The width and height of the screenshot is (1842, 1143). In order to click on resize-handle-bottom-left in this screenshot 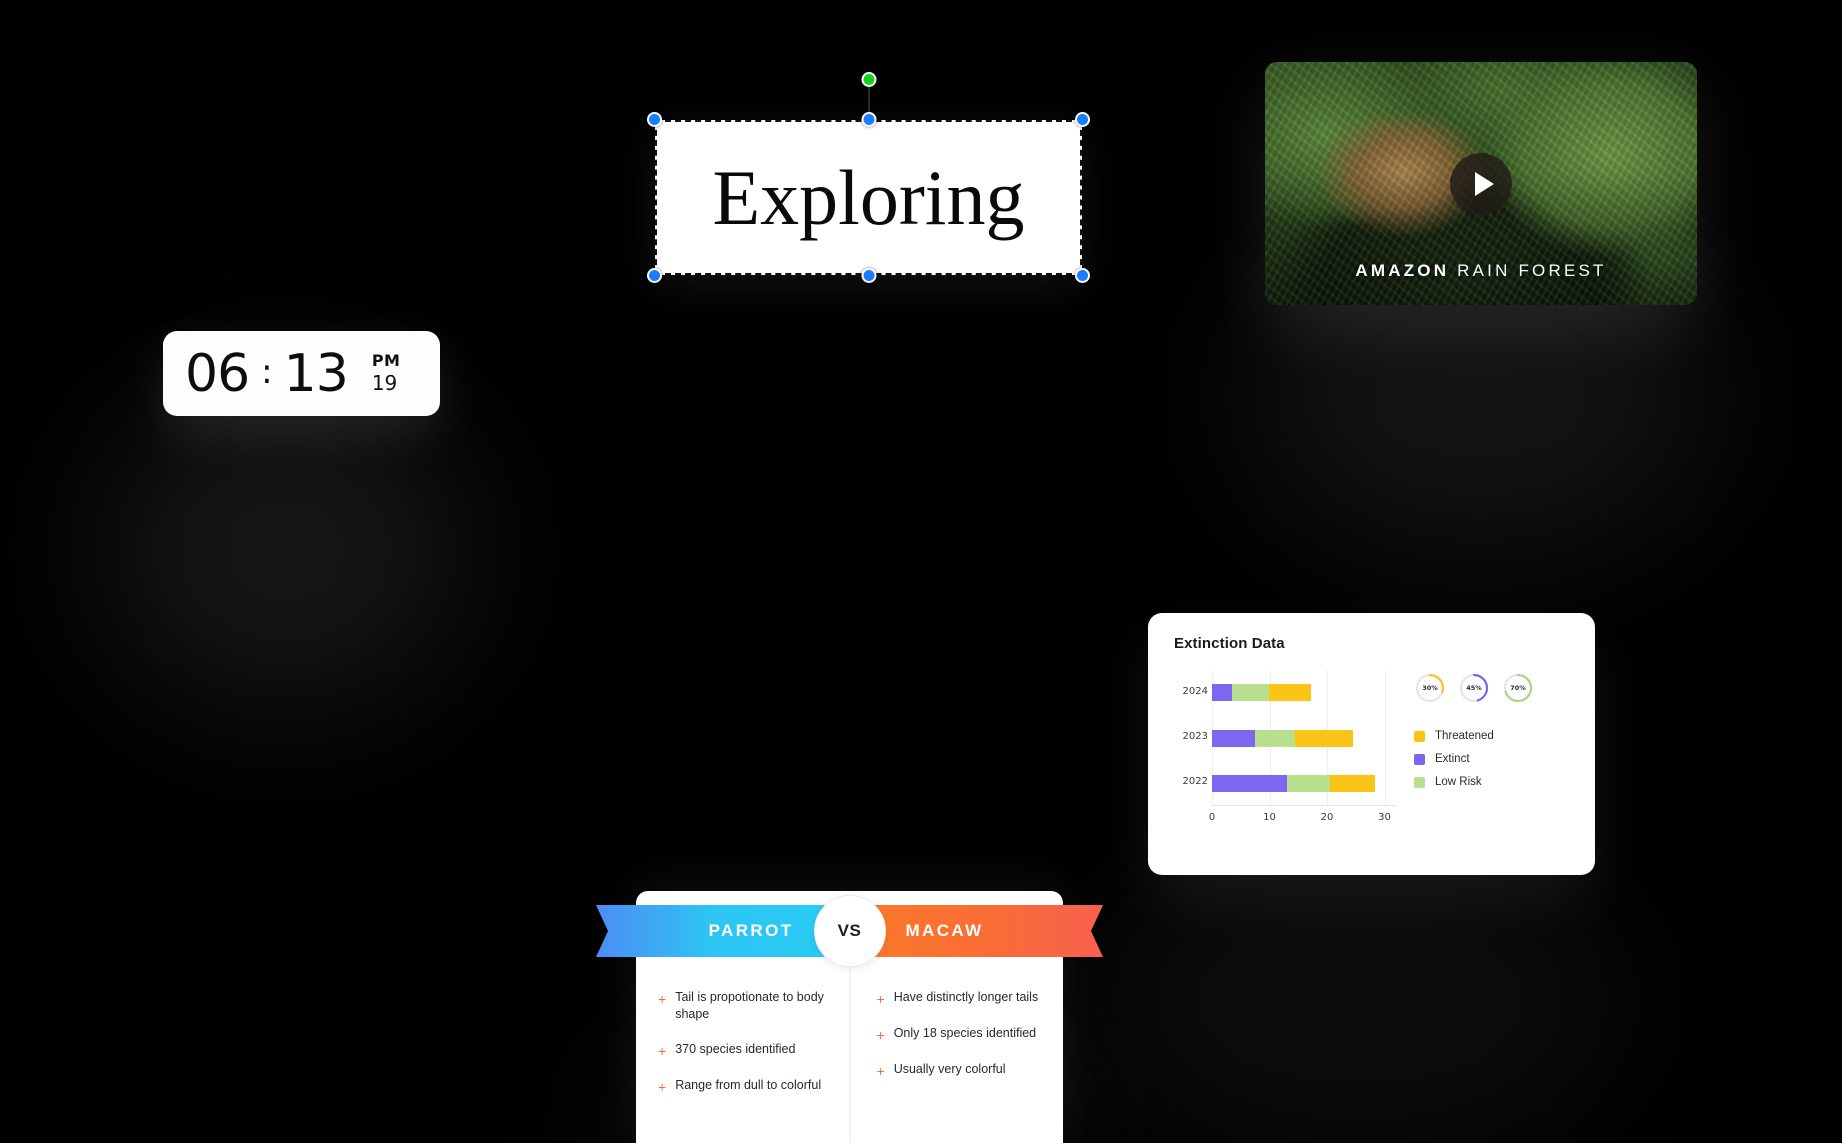, I will do `click(654, 275)`.